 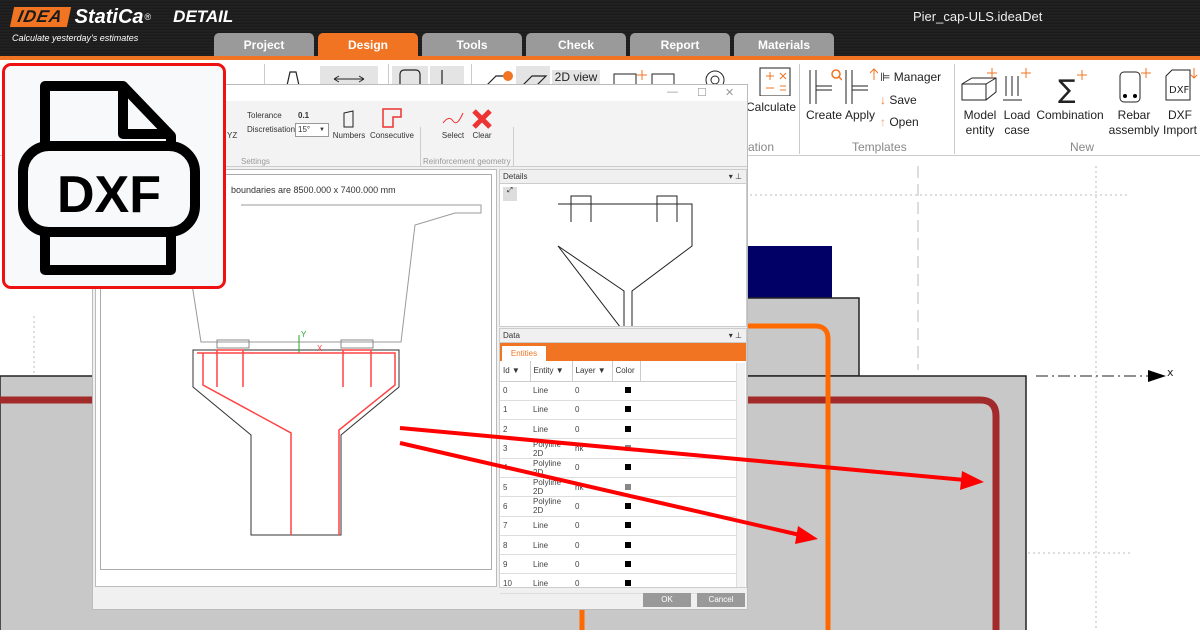 What do you see at coordinates (1180, 115) in the screenshot?
I see `dxf-import-label-1: DXF` at bounding box center [1180, 115].